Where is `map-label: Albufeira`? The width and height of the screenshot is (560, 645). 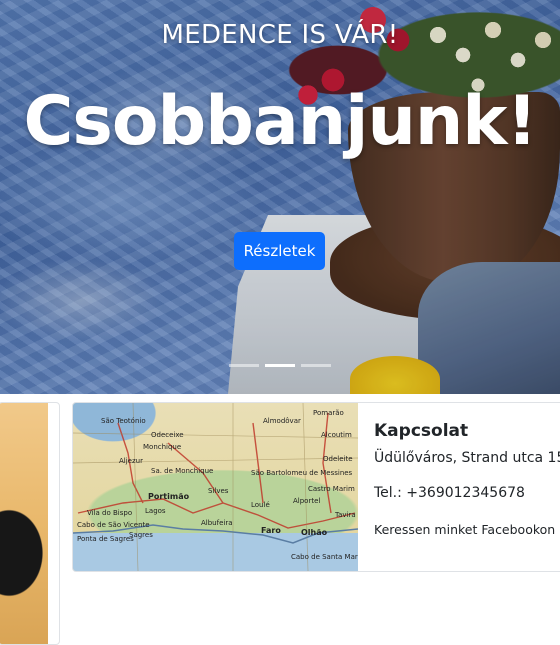 map-label: Albufeira is located at coordinates (217, 523).